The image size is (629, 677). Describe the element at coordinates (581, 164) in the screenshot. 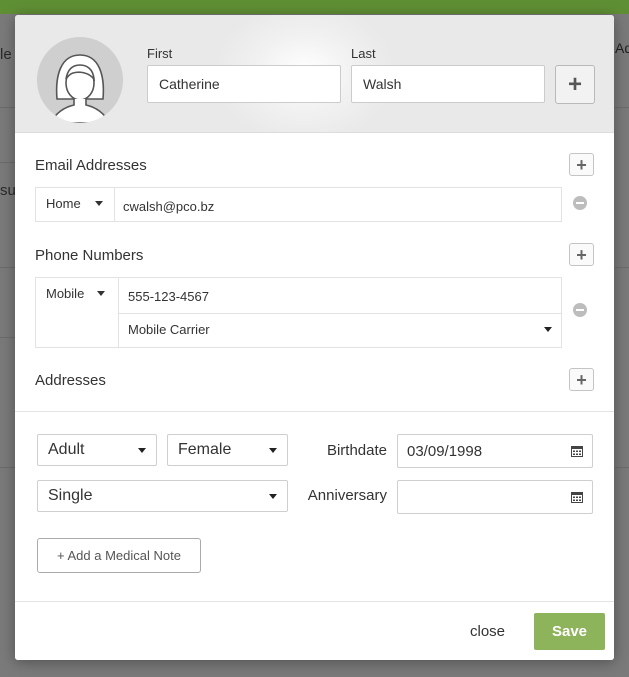

I see `add-email-button: +` at that location.